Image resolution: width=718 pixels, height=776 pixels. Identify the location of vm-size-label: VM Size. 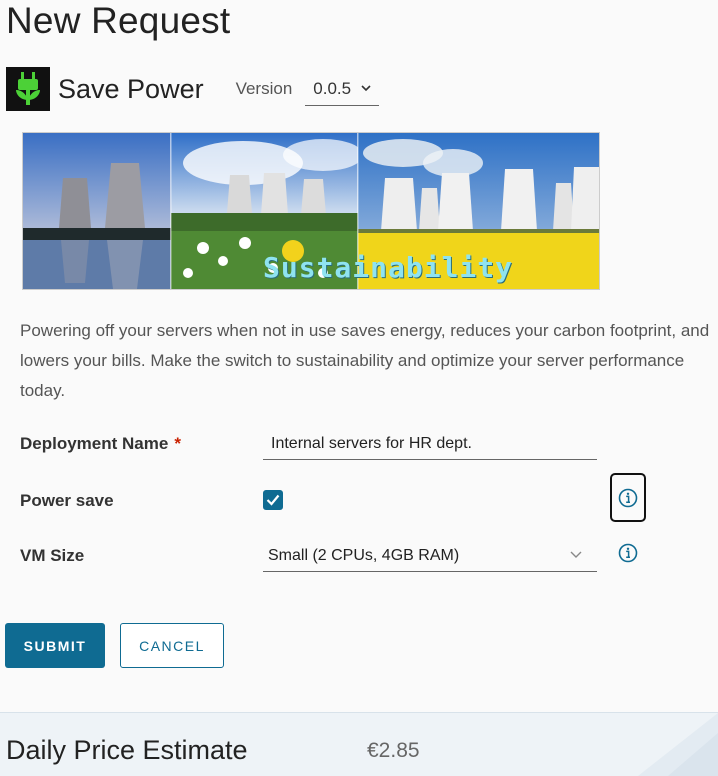
(52, 555).